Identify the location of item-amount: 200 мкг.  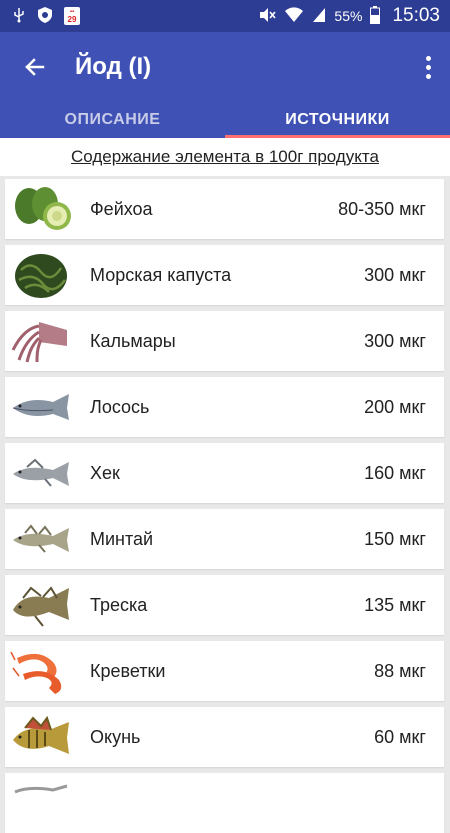
(395, 406).